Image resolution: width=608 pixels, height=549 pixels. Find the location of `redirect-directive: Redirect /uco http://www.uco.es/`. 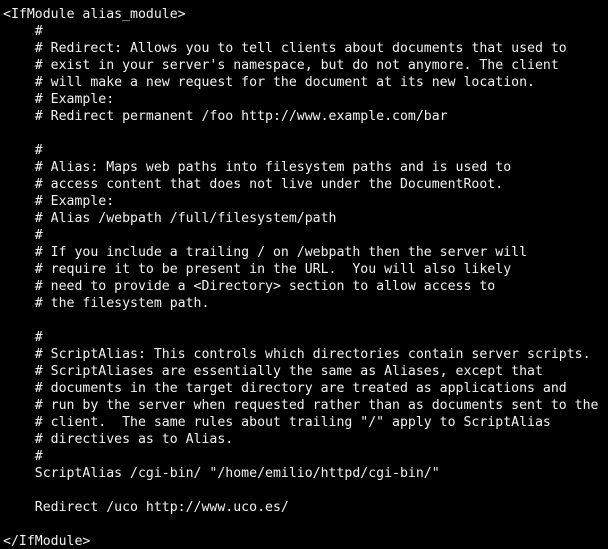

redirect-directive: Redirect /uco http://www.uco.es/ is located at coordinates (146, 507).